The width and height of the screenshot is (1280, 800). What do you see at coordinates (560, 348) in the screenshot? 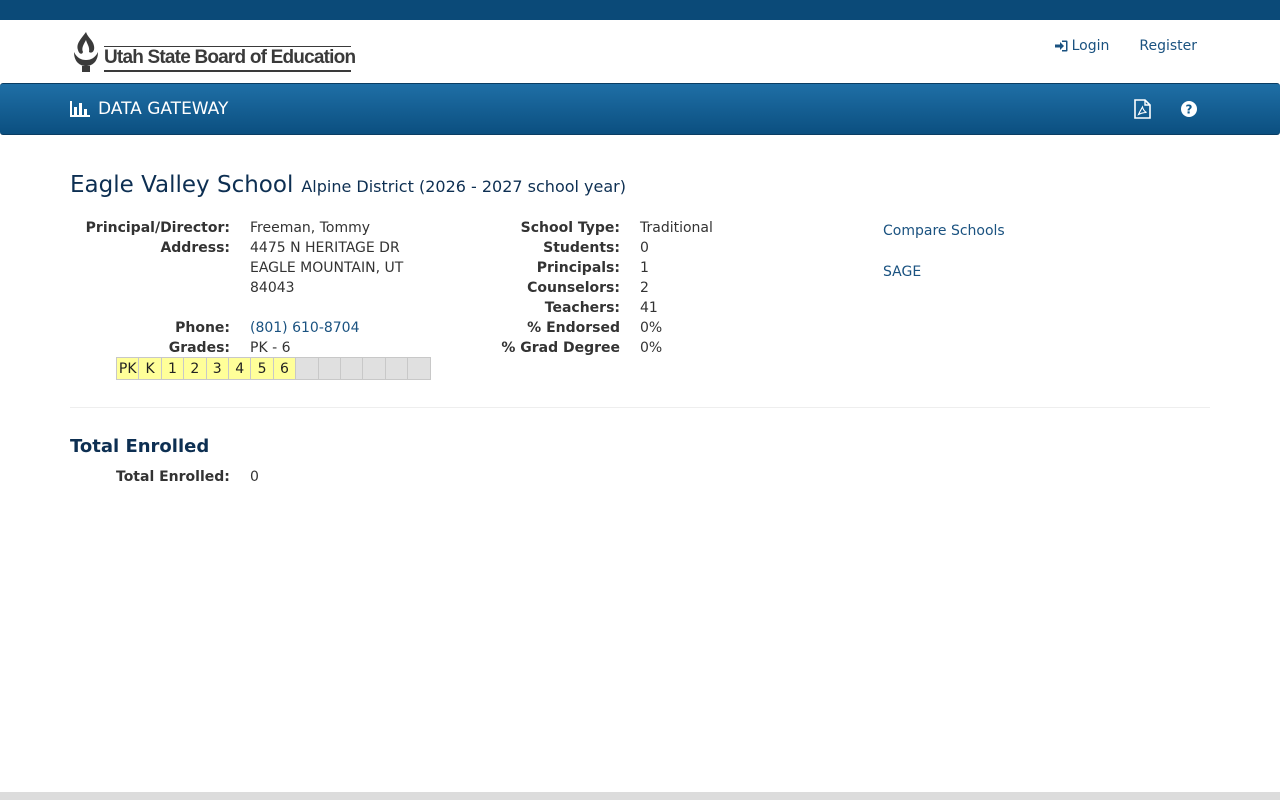
I see `grad-degree-label: % Grad Degree` at bounding box center [560, 348].